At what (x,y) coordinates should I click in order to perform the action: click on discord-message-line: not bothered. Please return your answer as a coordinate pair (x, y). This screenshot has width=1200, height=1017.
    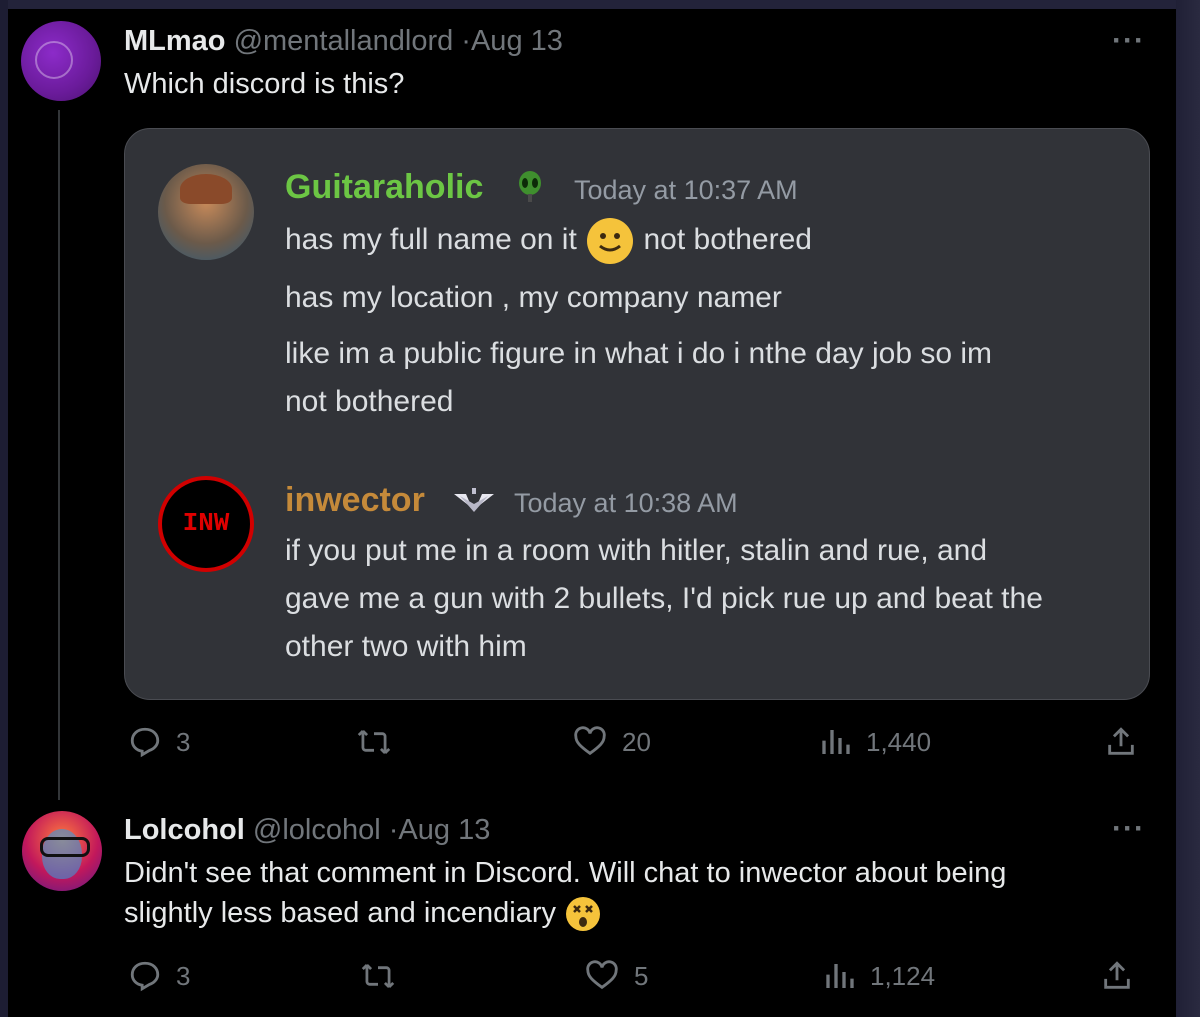
    Looking at the image, I should click on (369, 401).